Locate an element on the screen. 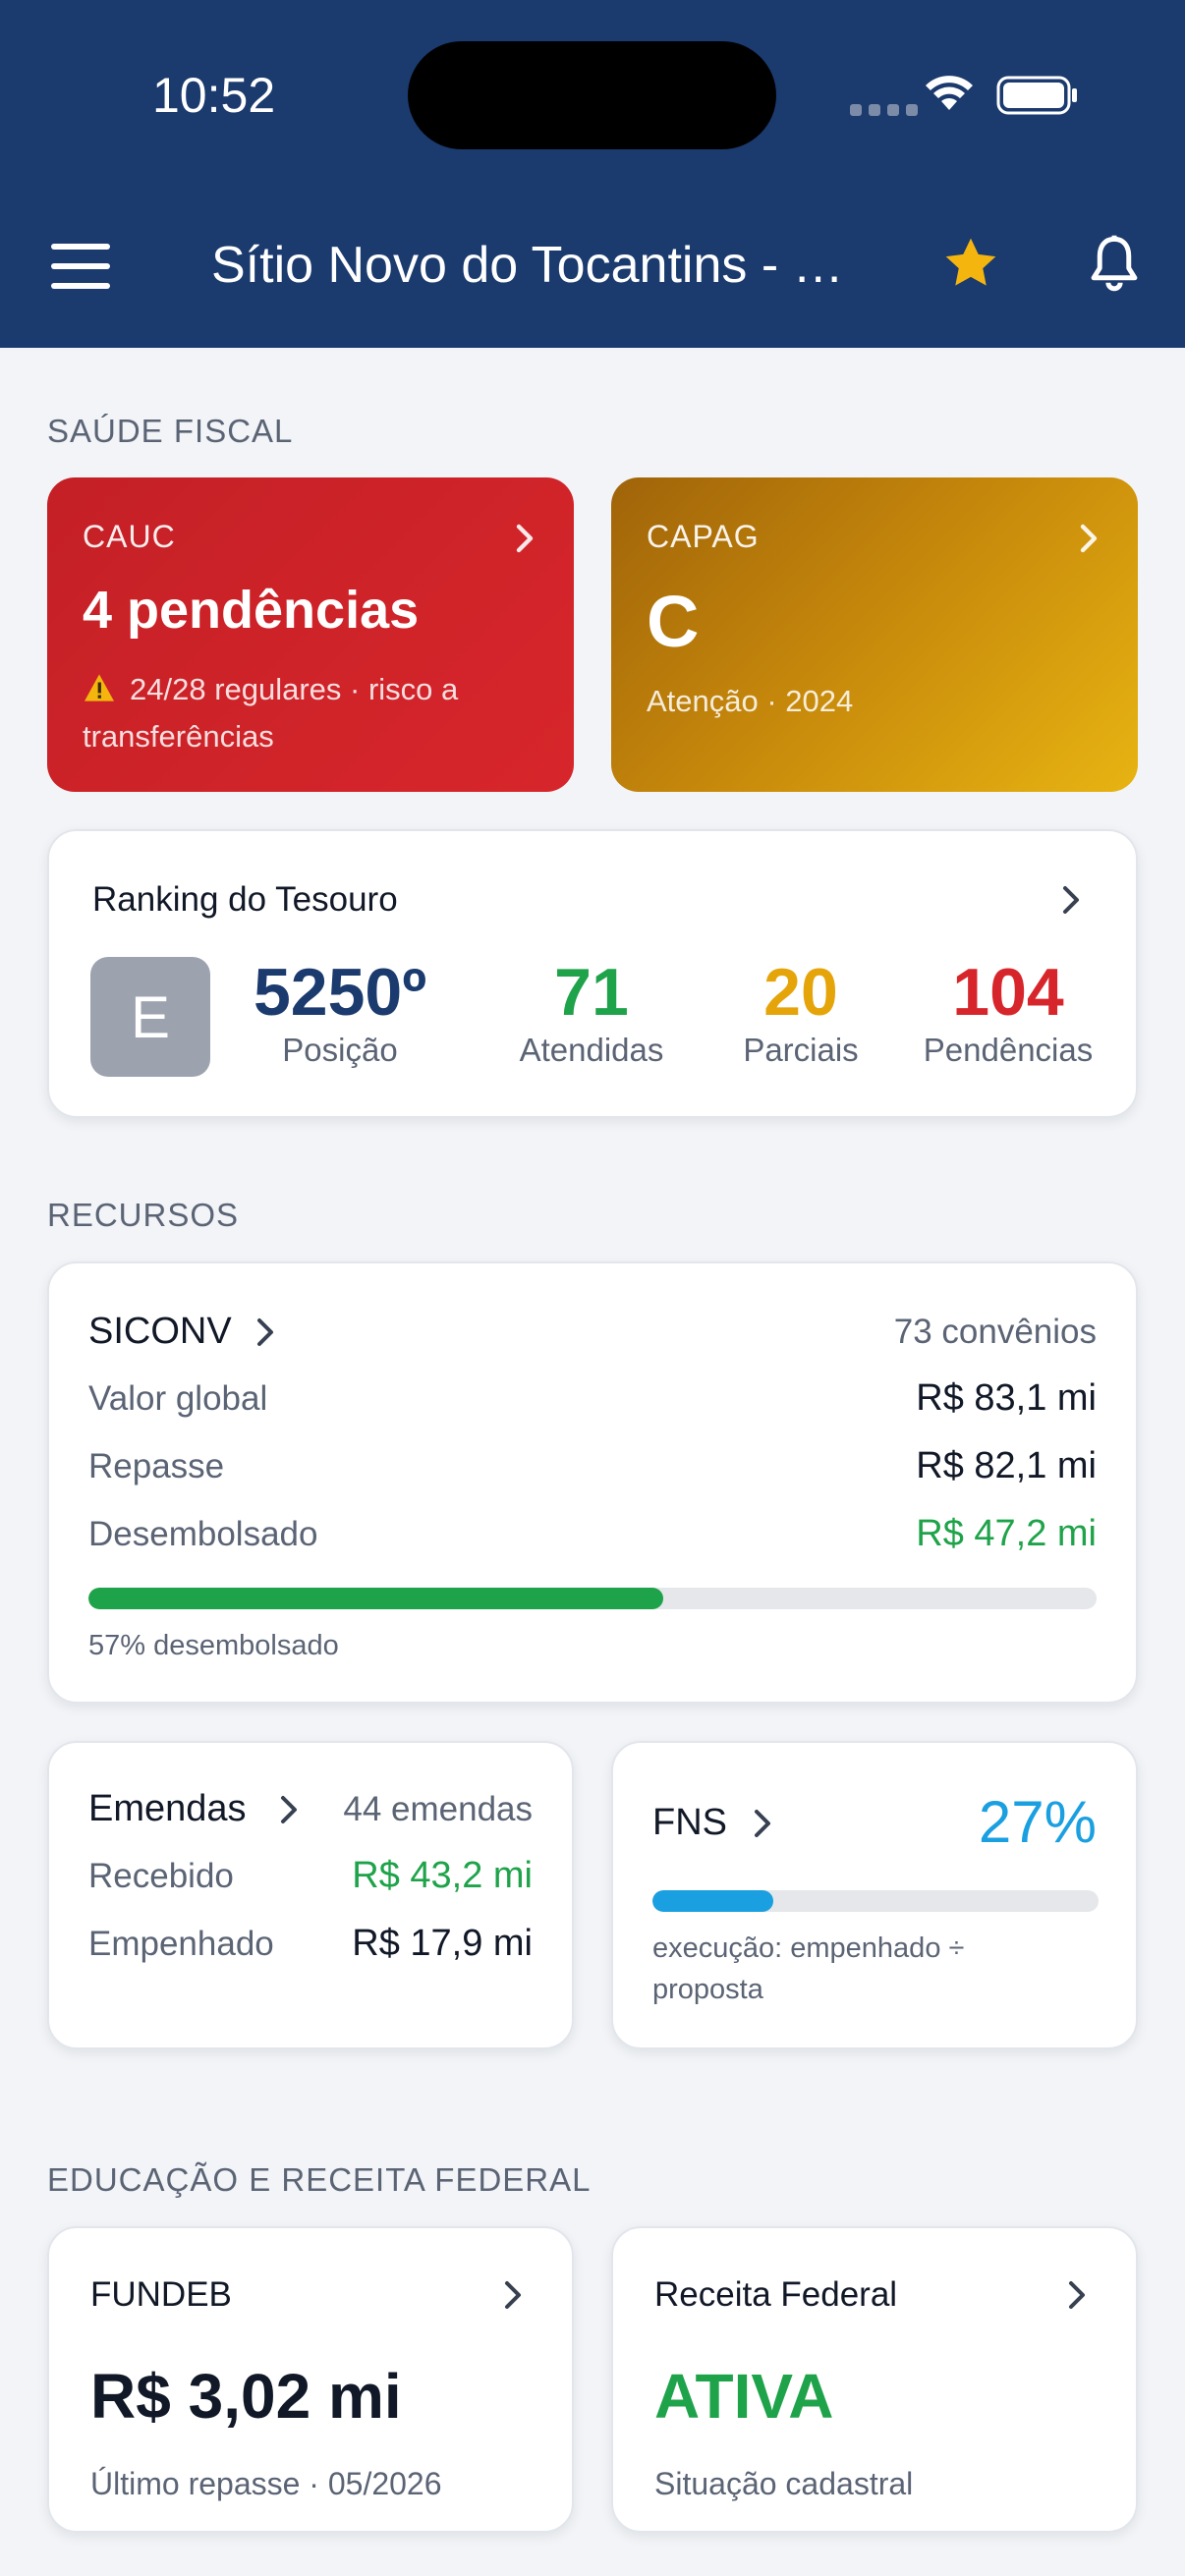  siconv-row-value: R$ 47,2 mi is located at coordinates (1007, 1533).